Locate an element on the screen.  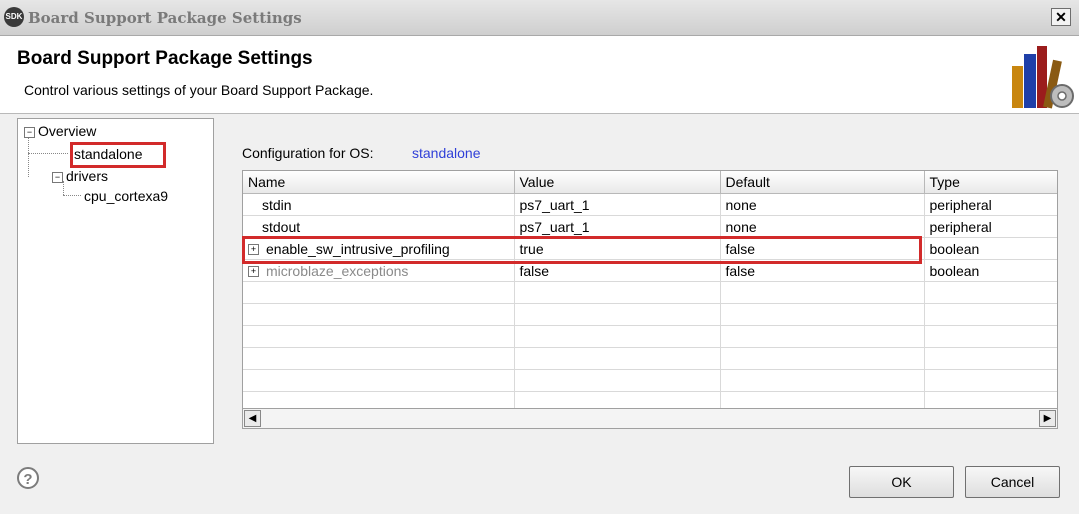
cell-value: false is located at coordinates (617, 270).